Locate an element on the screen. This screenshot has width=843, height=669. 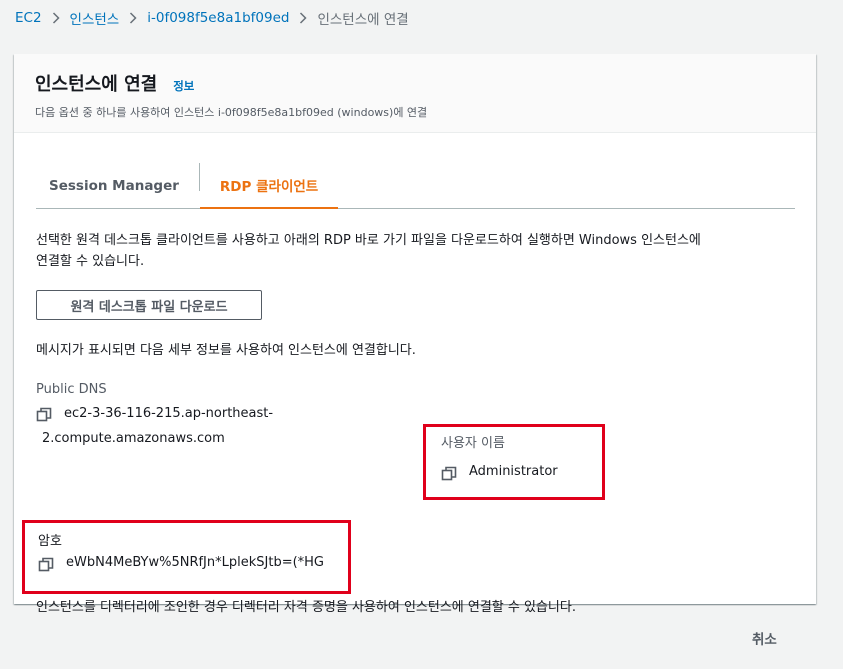
rdp-intro-line2: 연결할 수 있습니다. is located at coordinates (90, 261).